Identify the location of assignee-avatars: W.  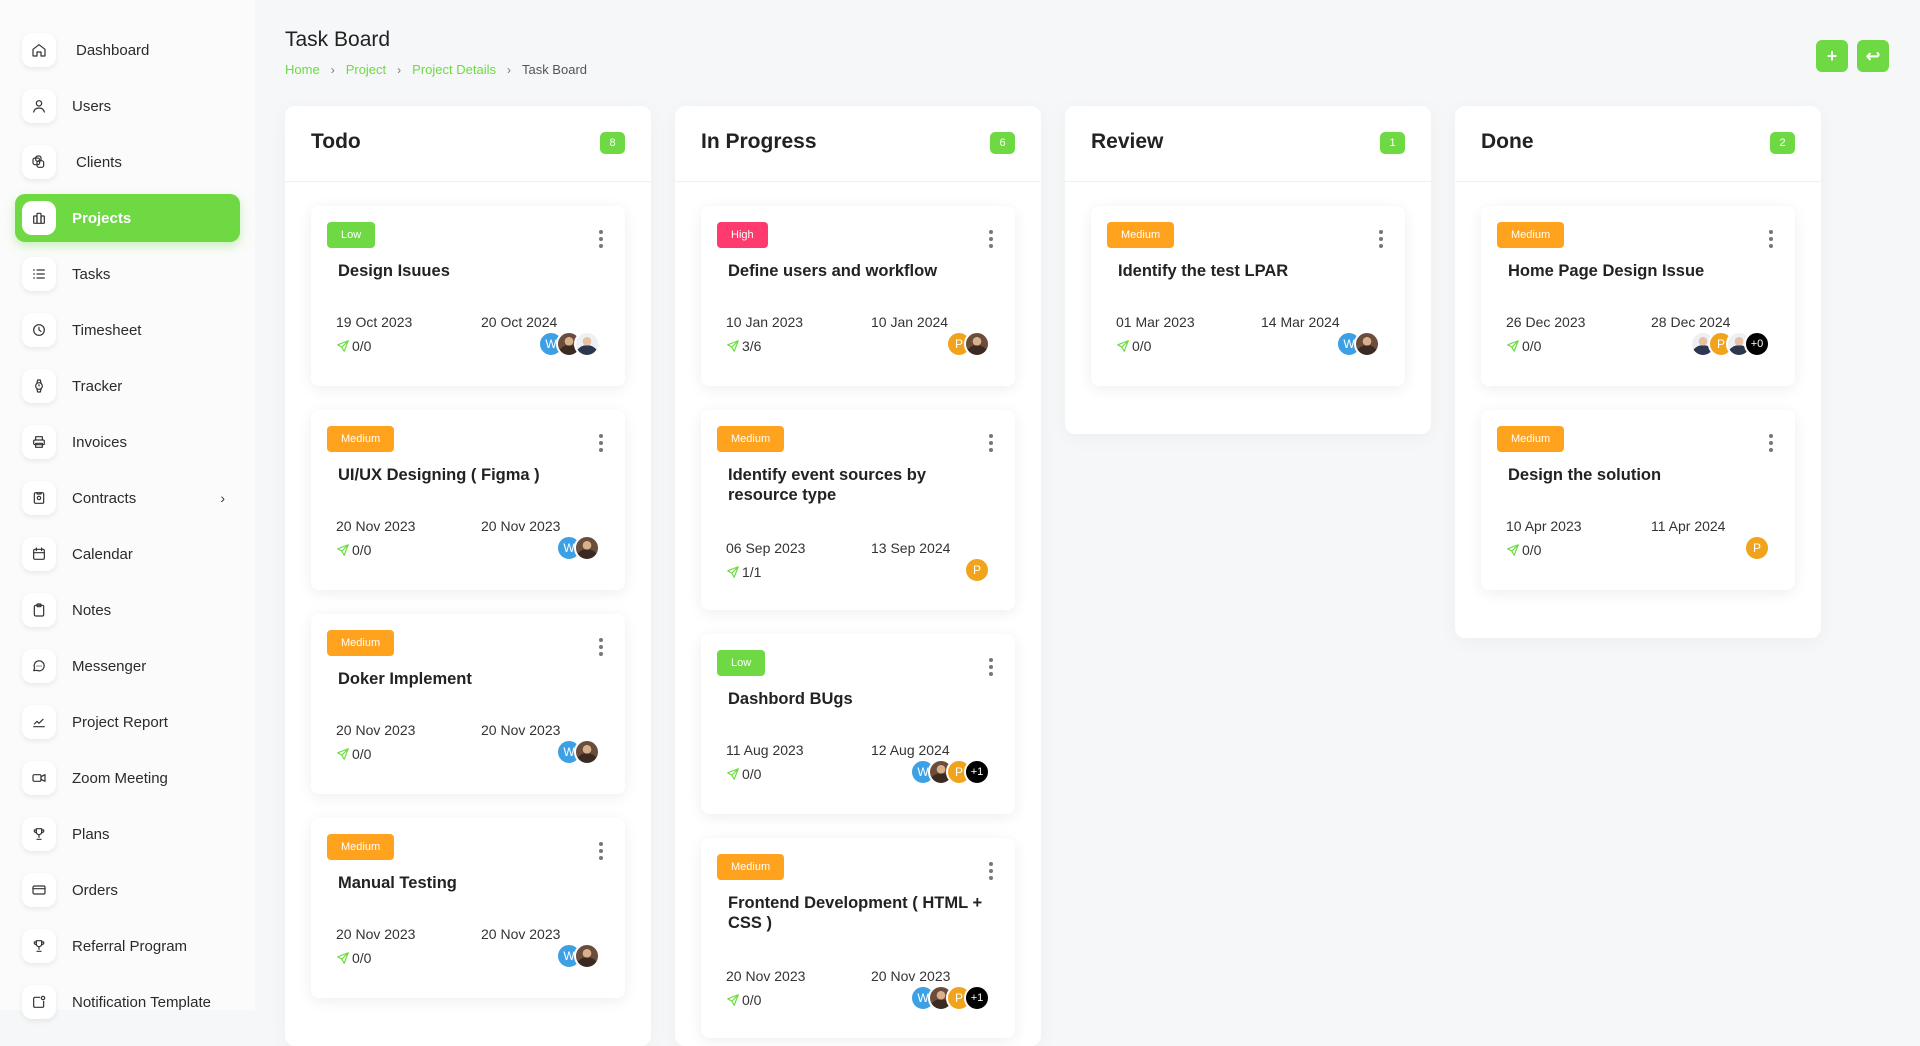
(569, 344).